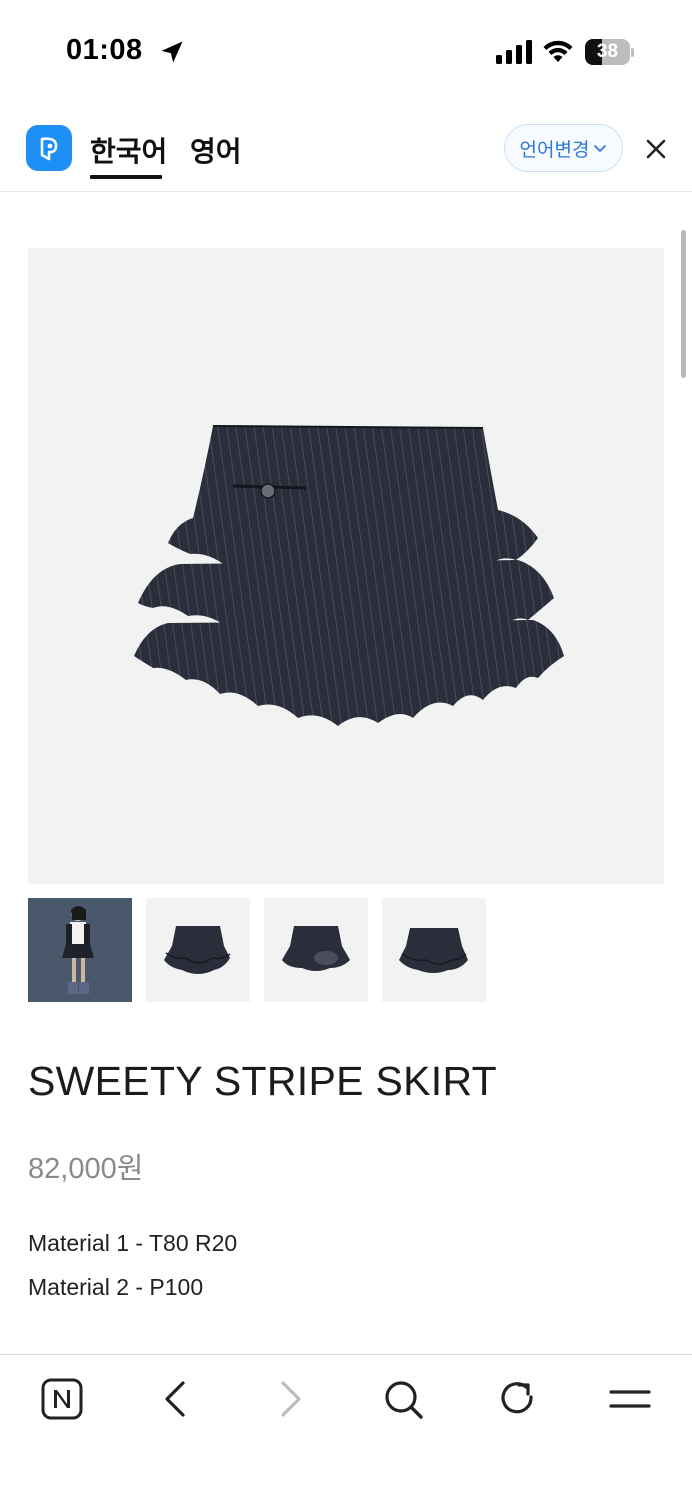 This screenshot has width=692, height=1500. What do you see at coordinates (128, 150) in the screenshot?
I see `tab-korean: 한국어` at bounding box center [128, 150].